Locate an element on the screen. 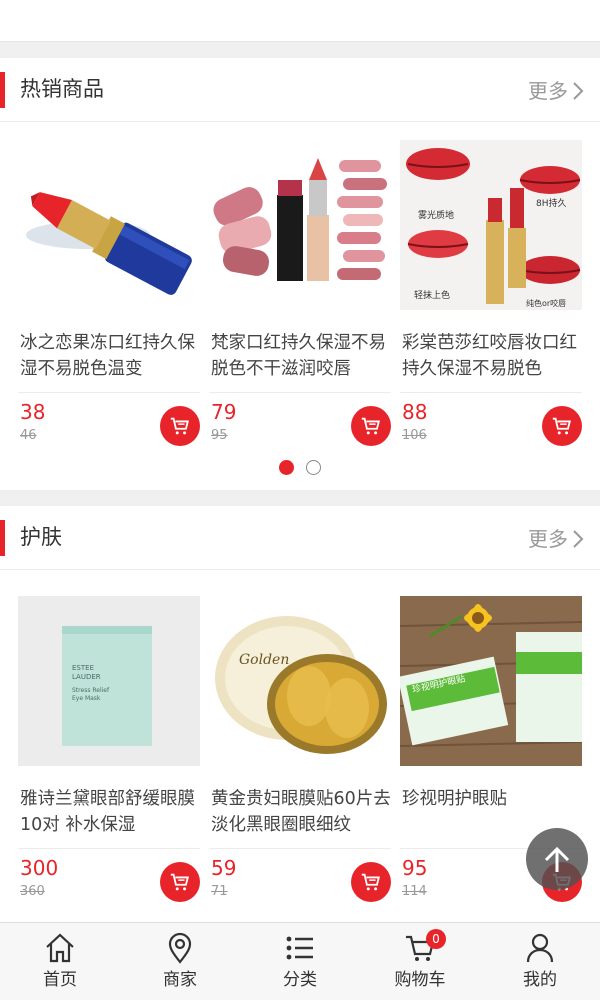 The width and height of the screenshot is (600, 1000). product-price: 38 is located at coordinates (33, 412).